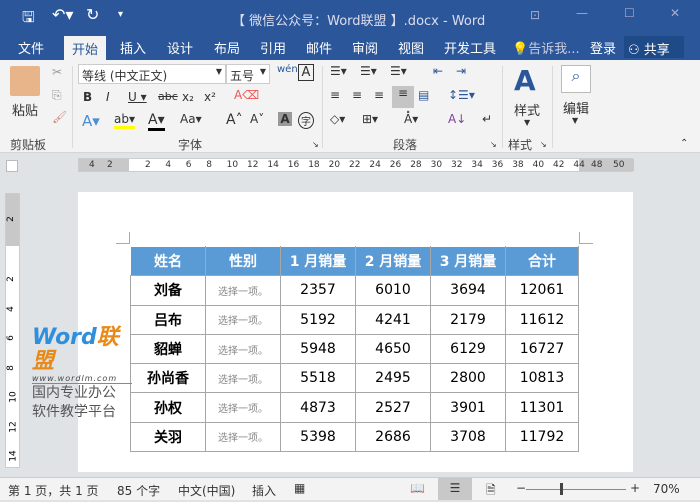 The height and width of the screenshot is (502, 700). Describe the element at coordinates (493, 144) in the screenshot. I see `paragraph-dialog-launcher: ↘` at that location.